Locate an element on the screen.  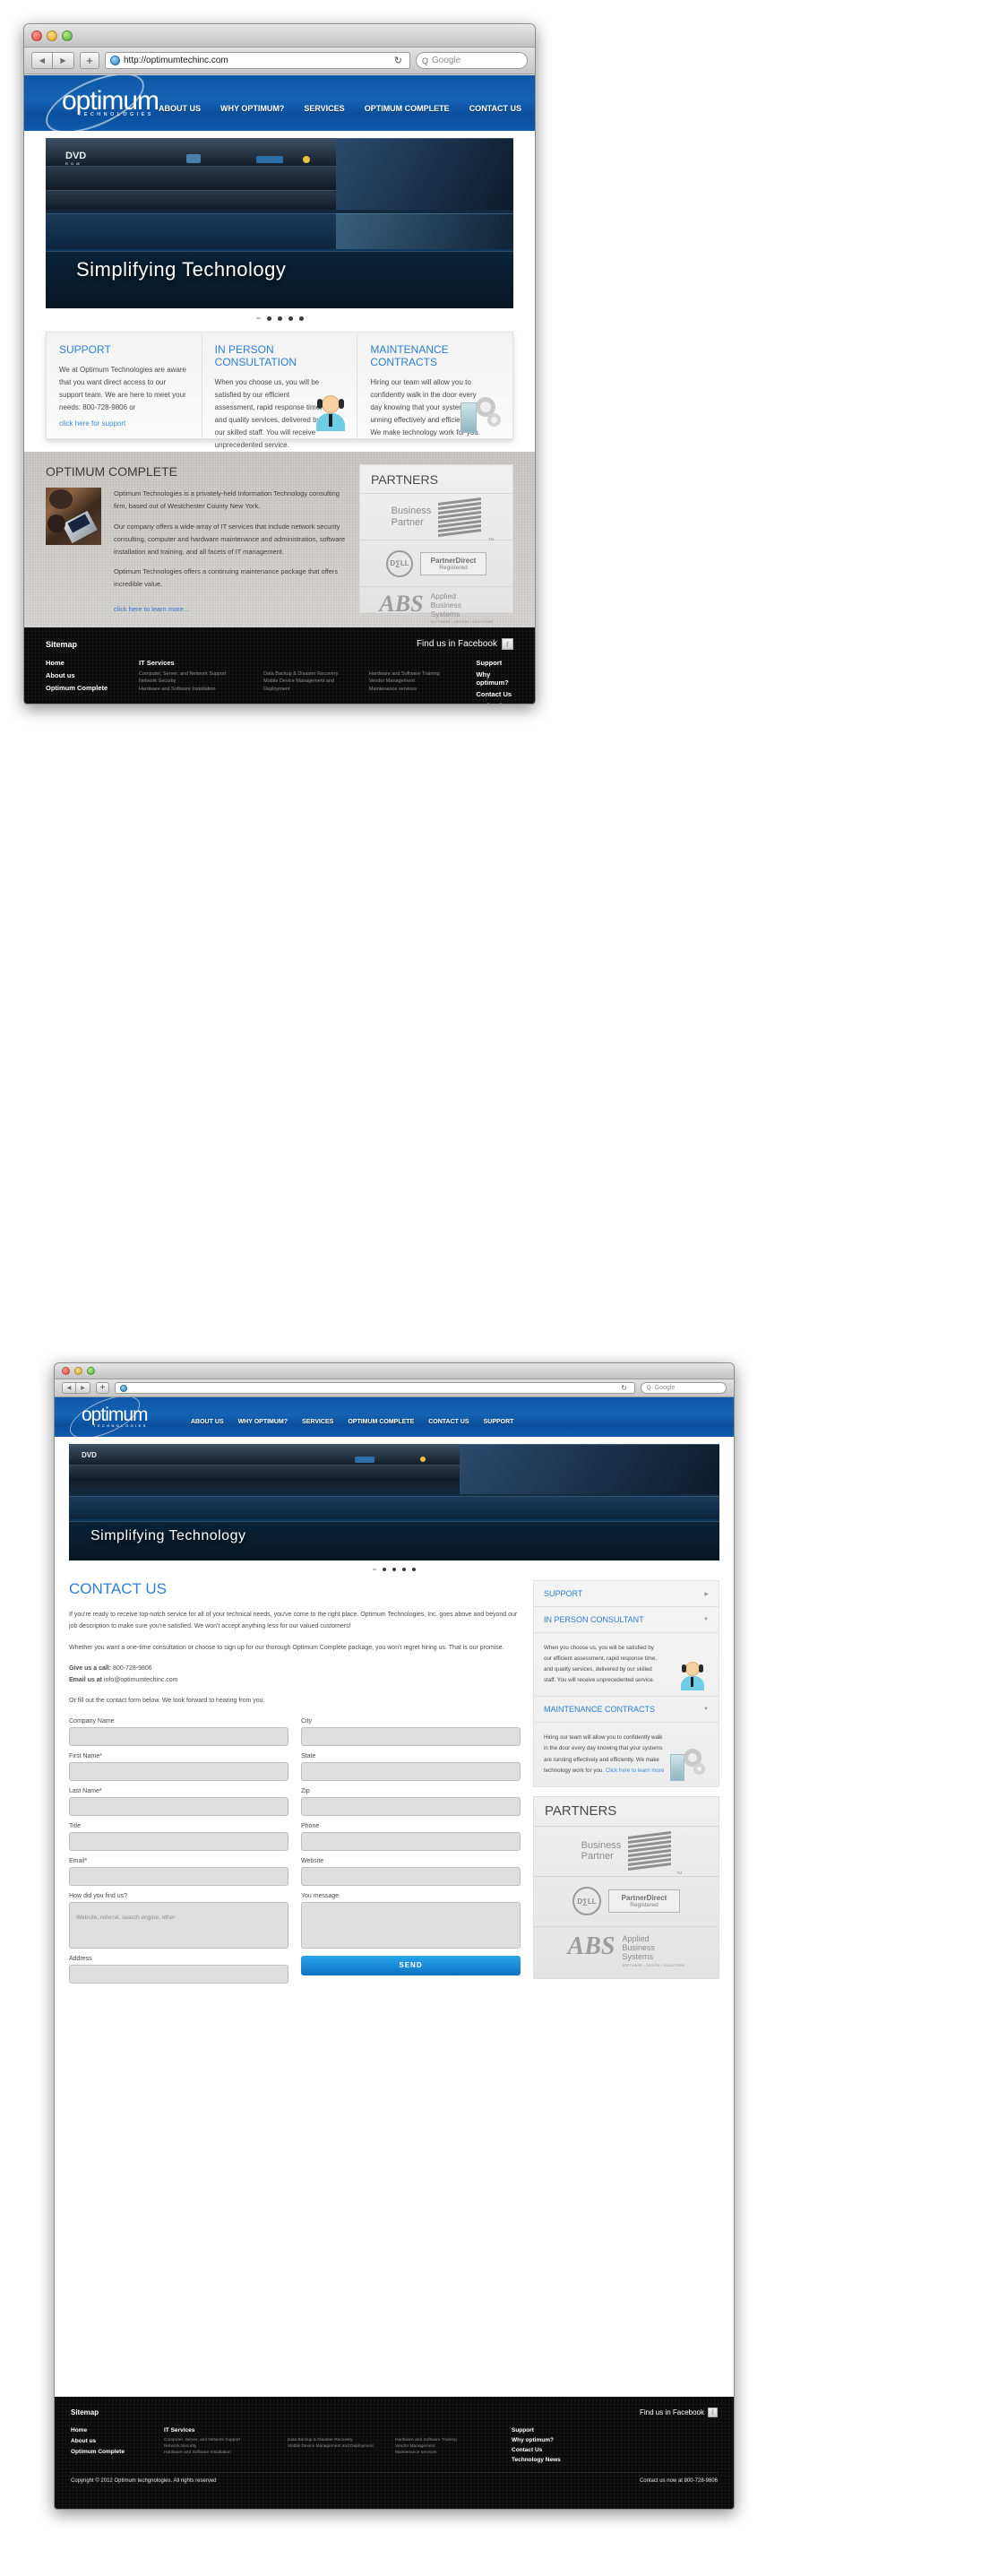
footer-link-support: Support is located at coordinates (615, 2430).